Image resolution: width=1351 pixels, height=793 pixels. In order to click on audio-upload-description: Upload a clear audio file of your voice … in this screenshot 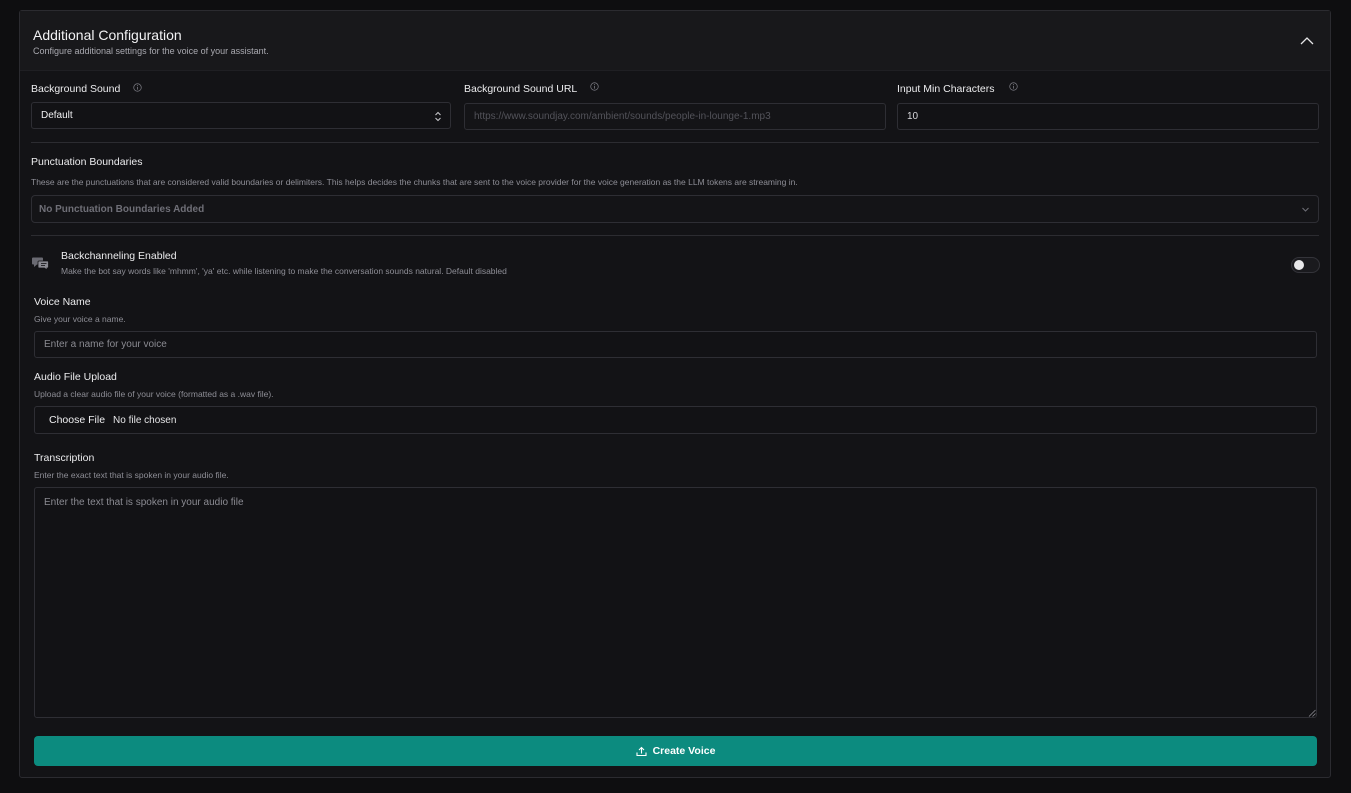, I will do `click(154, 394)`.